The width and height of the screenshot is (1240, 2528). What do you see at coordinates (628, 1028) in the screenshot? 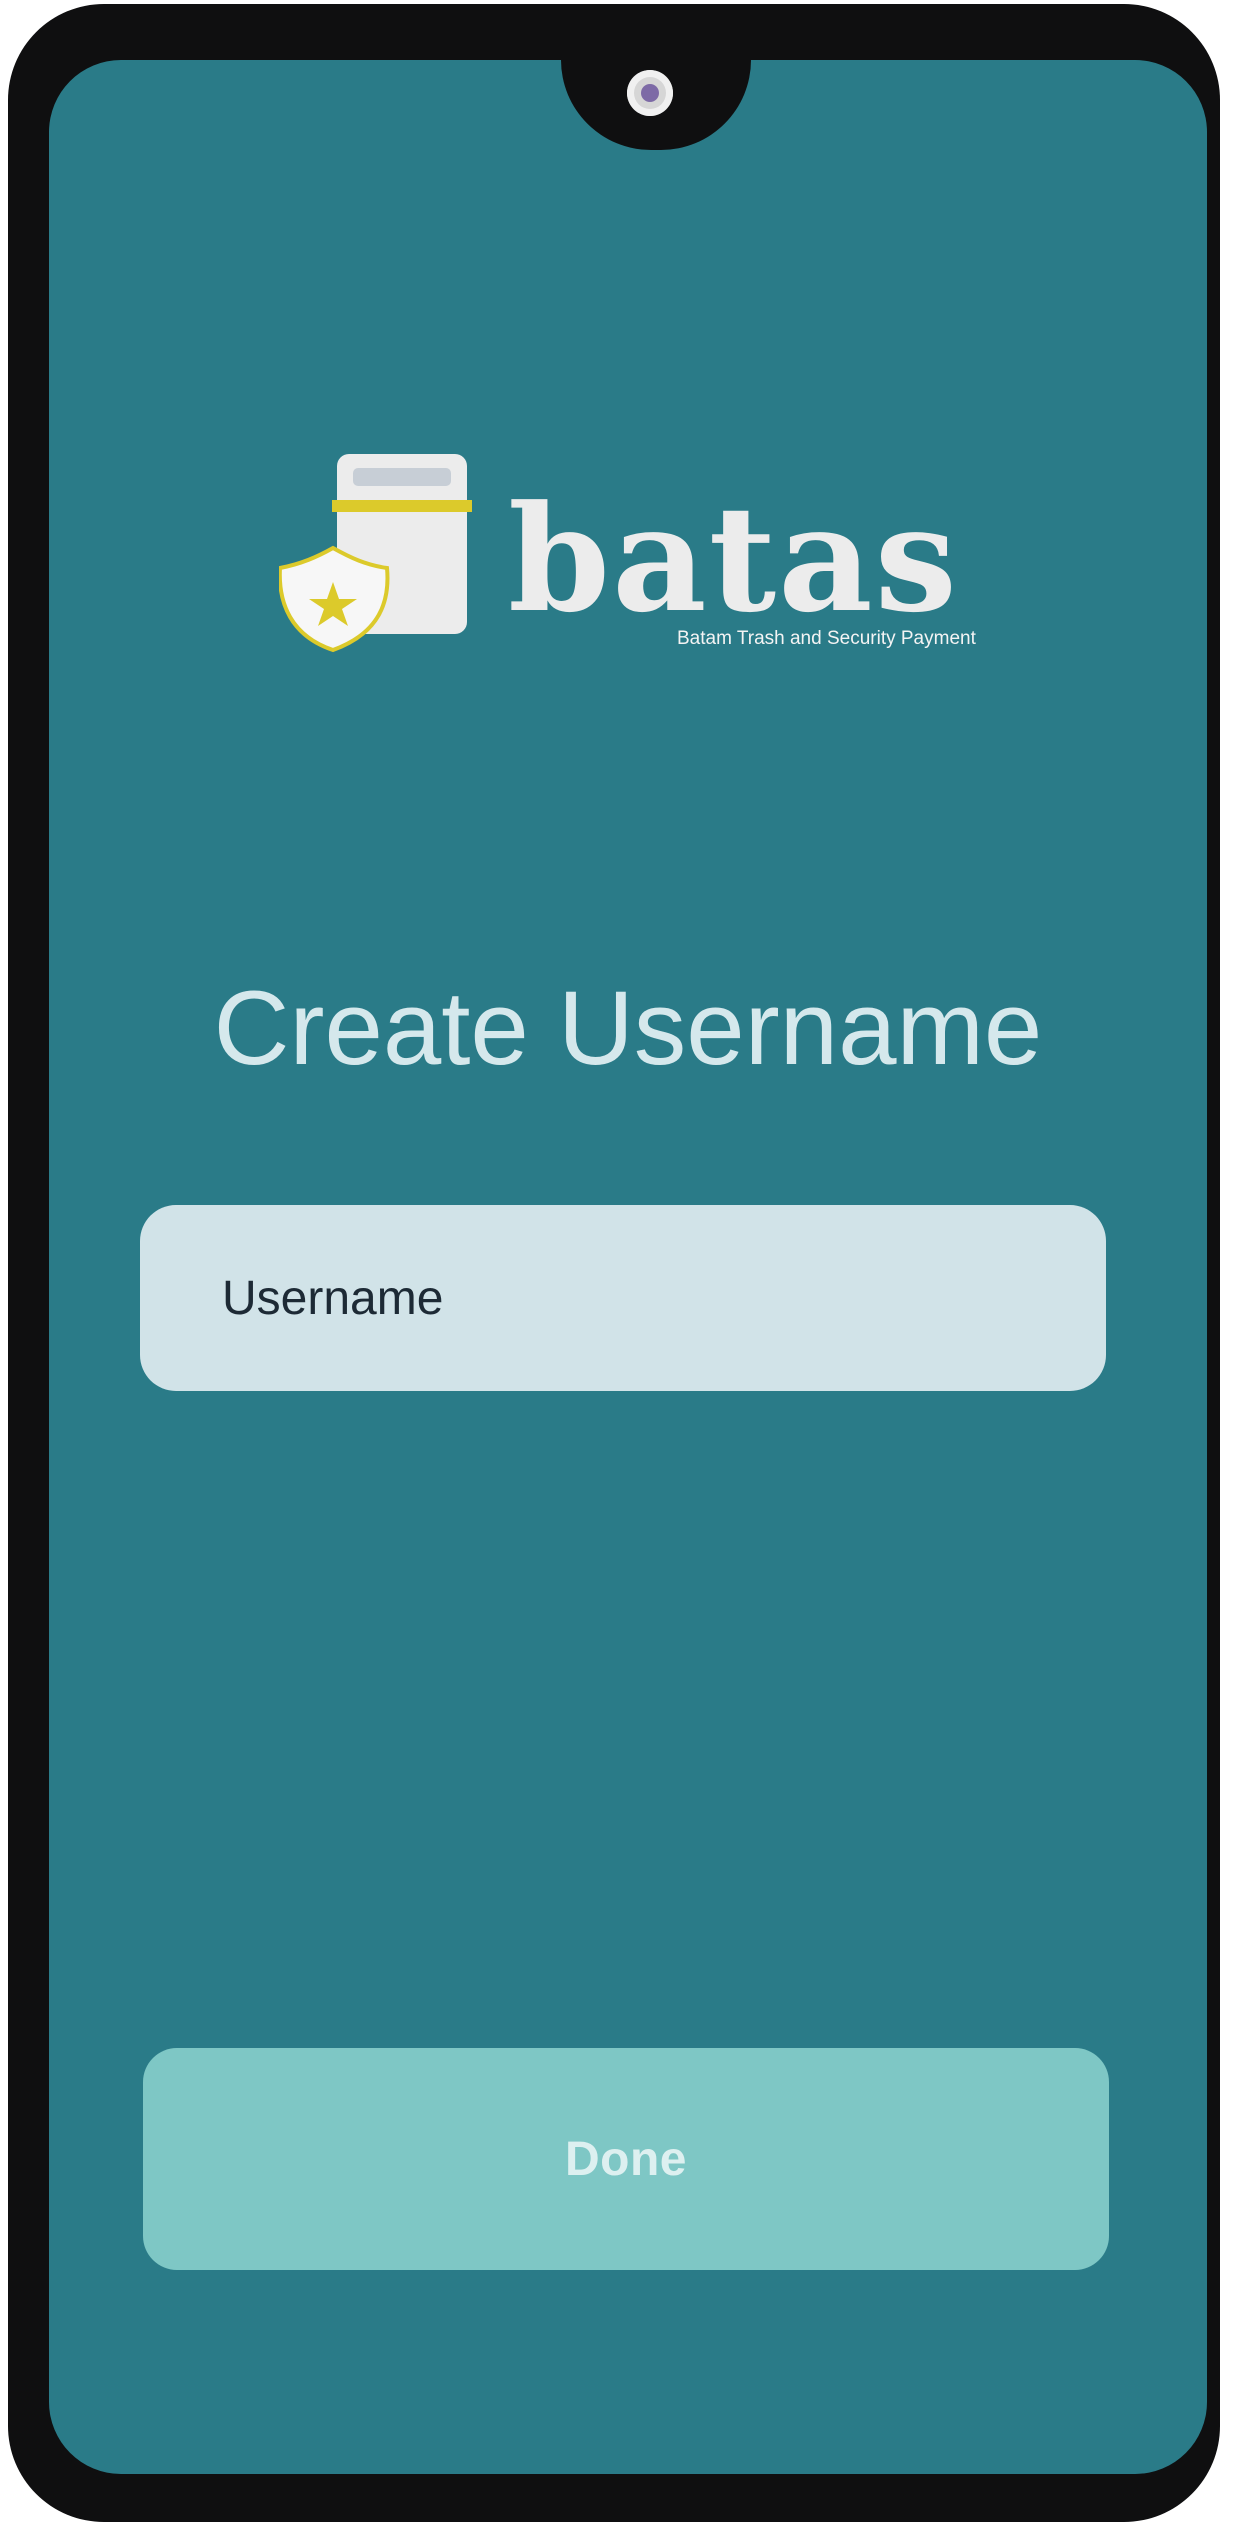
I see `page-title: Create Username` at bounding box center [628, 1028].